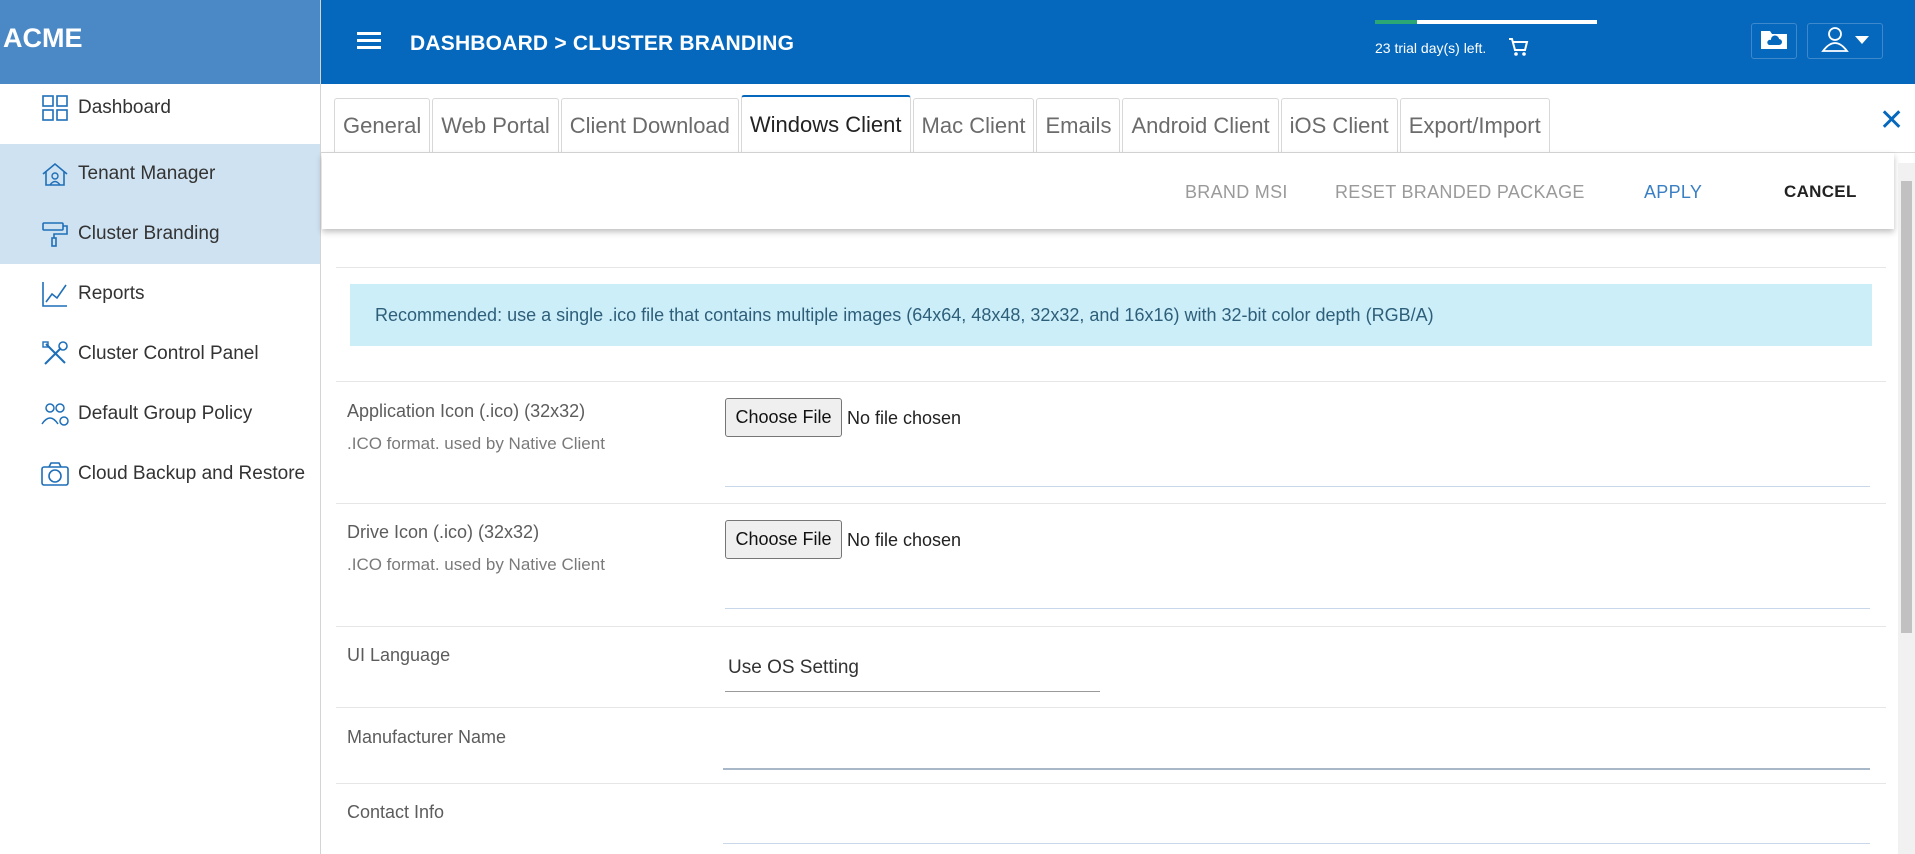 This screenshot has width=1915, height=854. Describe the element at coordinates (904, 418) in the screenshot. I see `app-icon-file-status: No file chosen` at that location.